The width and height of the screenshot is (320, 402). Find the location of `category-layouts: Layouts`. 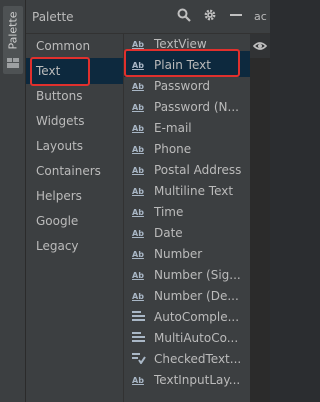

category-layouts: Layouts is located at coordinates (59, 146).